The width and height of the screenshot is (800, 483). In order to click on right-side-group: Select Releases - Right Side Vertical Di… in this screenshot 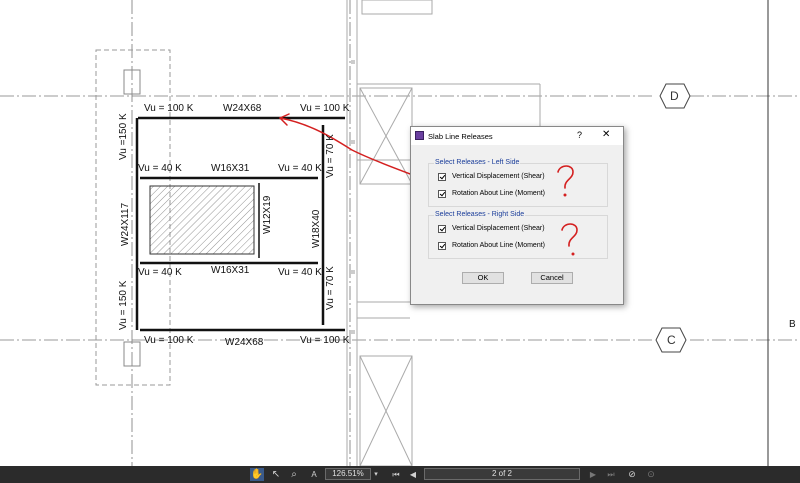, I will do `click(518, 235)`.